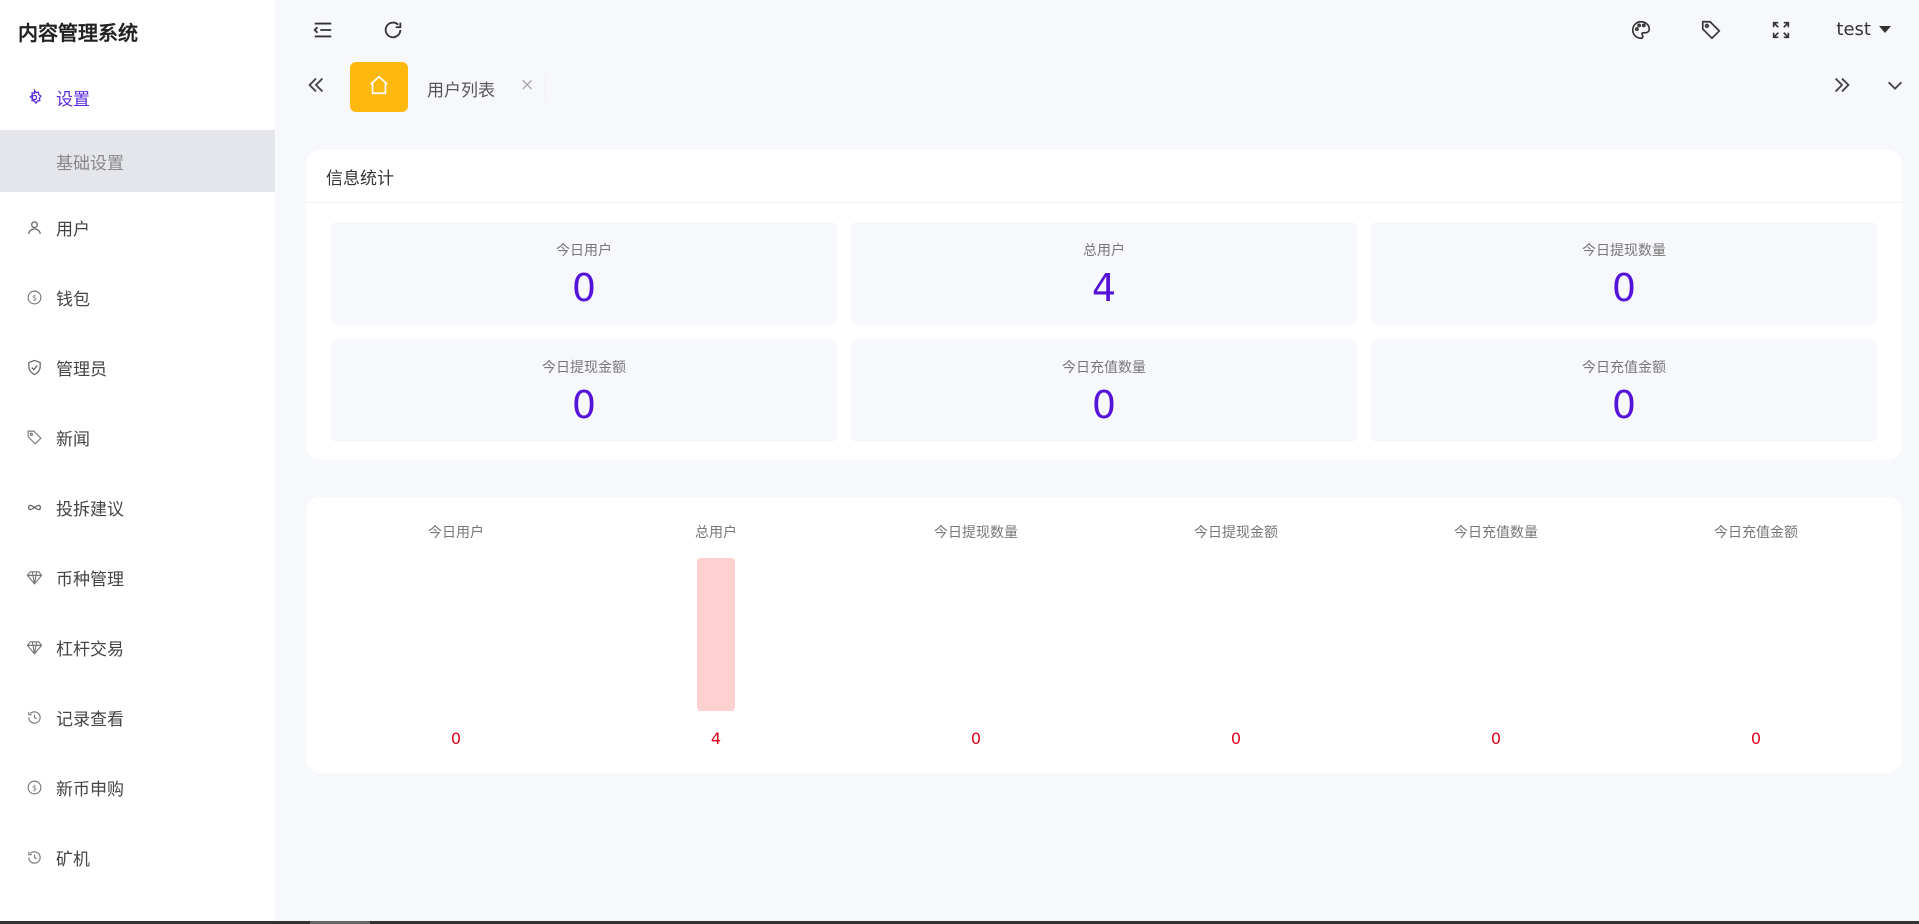 The height and width of the screenshot is (924, 1919). What do you see at coordinates (137, 227) in the screenshot?
I see `sidebar-item-users: 用户` at bounding box center [137, 227].